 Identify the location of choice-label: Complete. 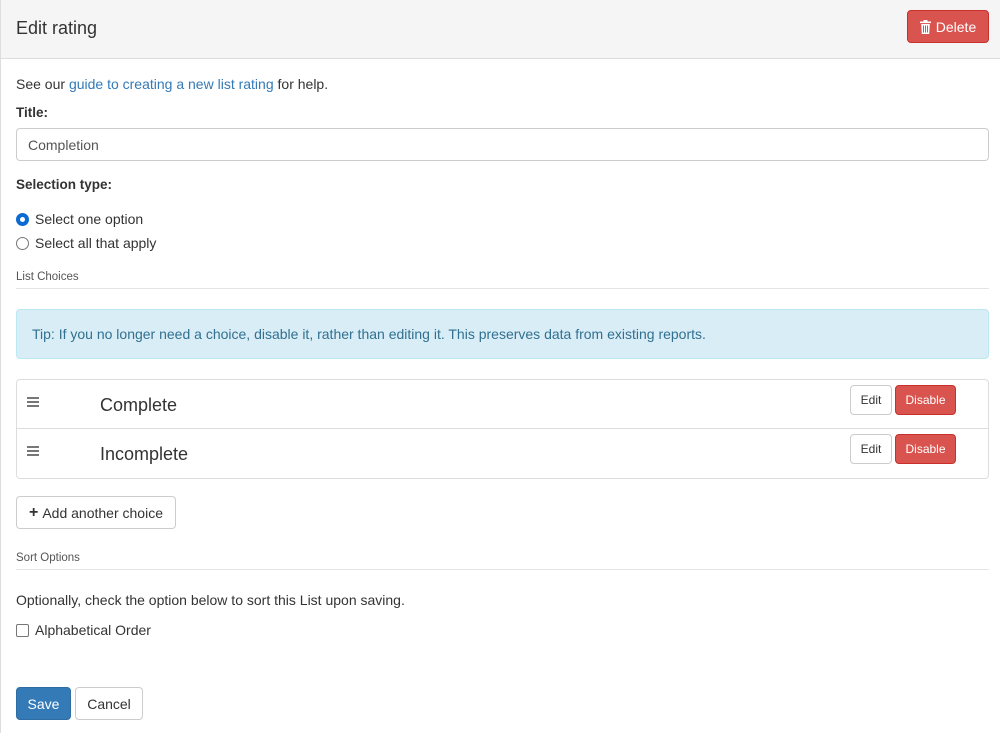
(139, 405).